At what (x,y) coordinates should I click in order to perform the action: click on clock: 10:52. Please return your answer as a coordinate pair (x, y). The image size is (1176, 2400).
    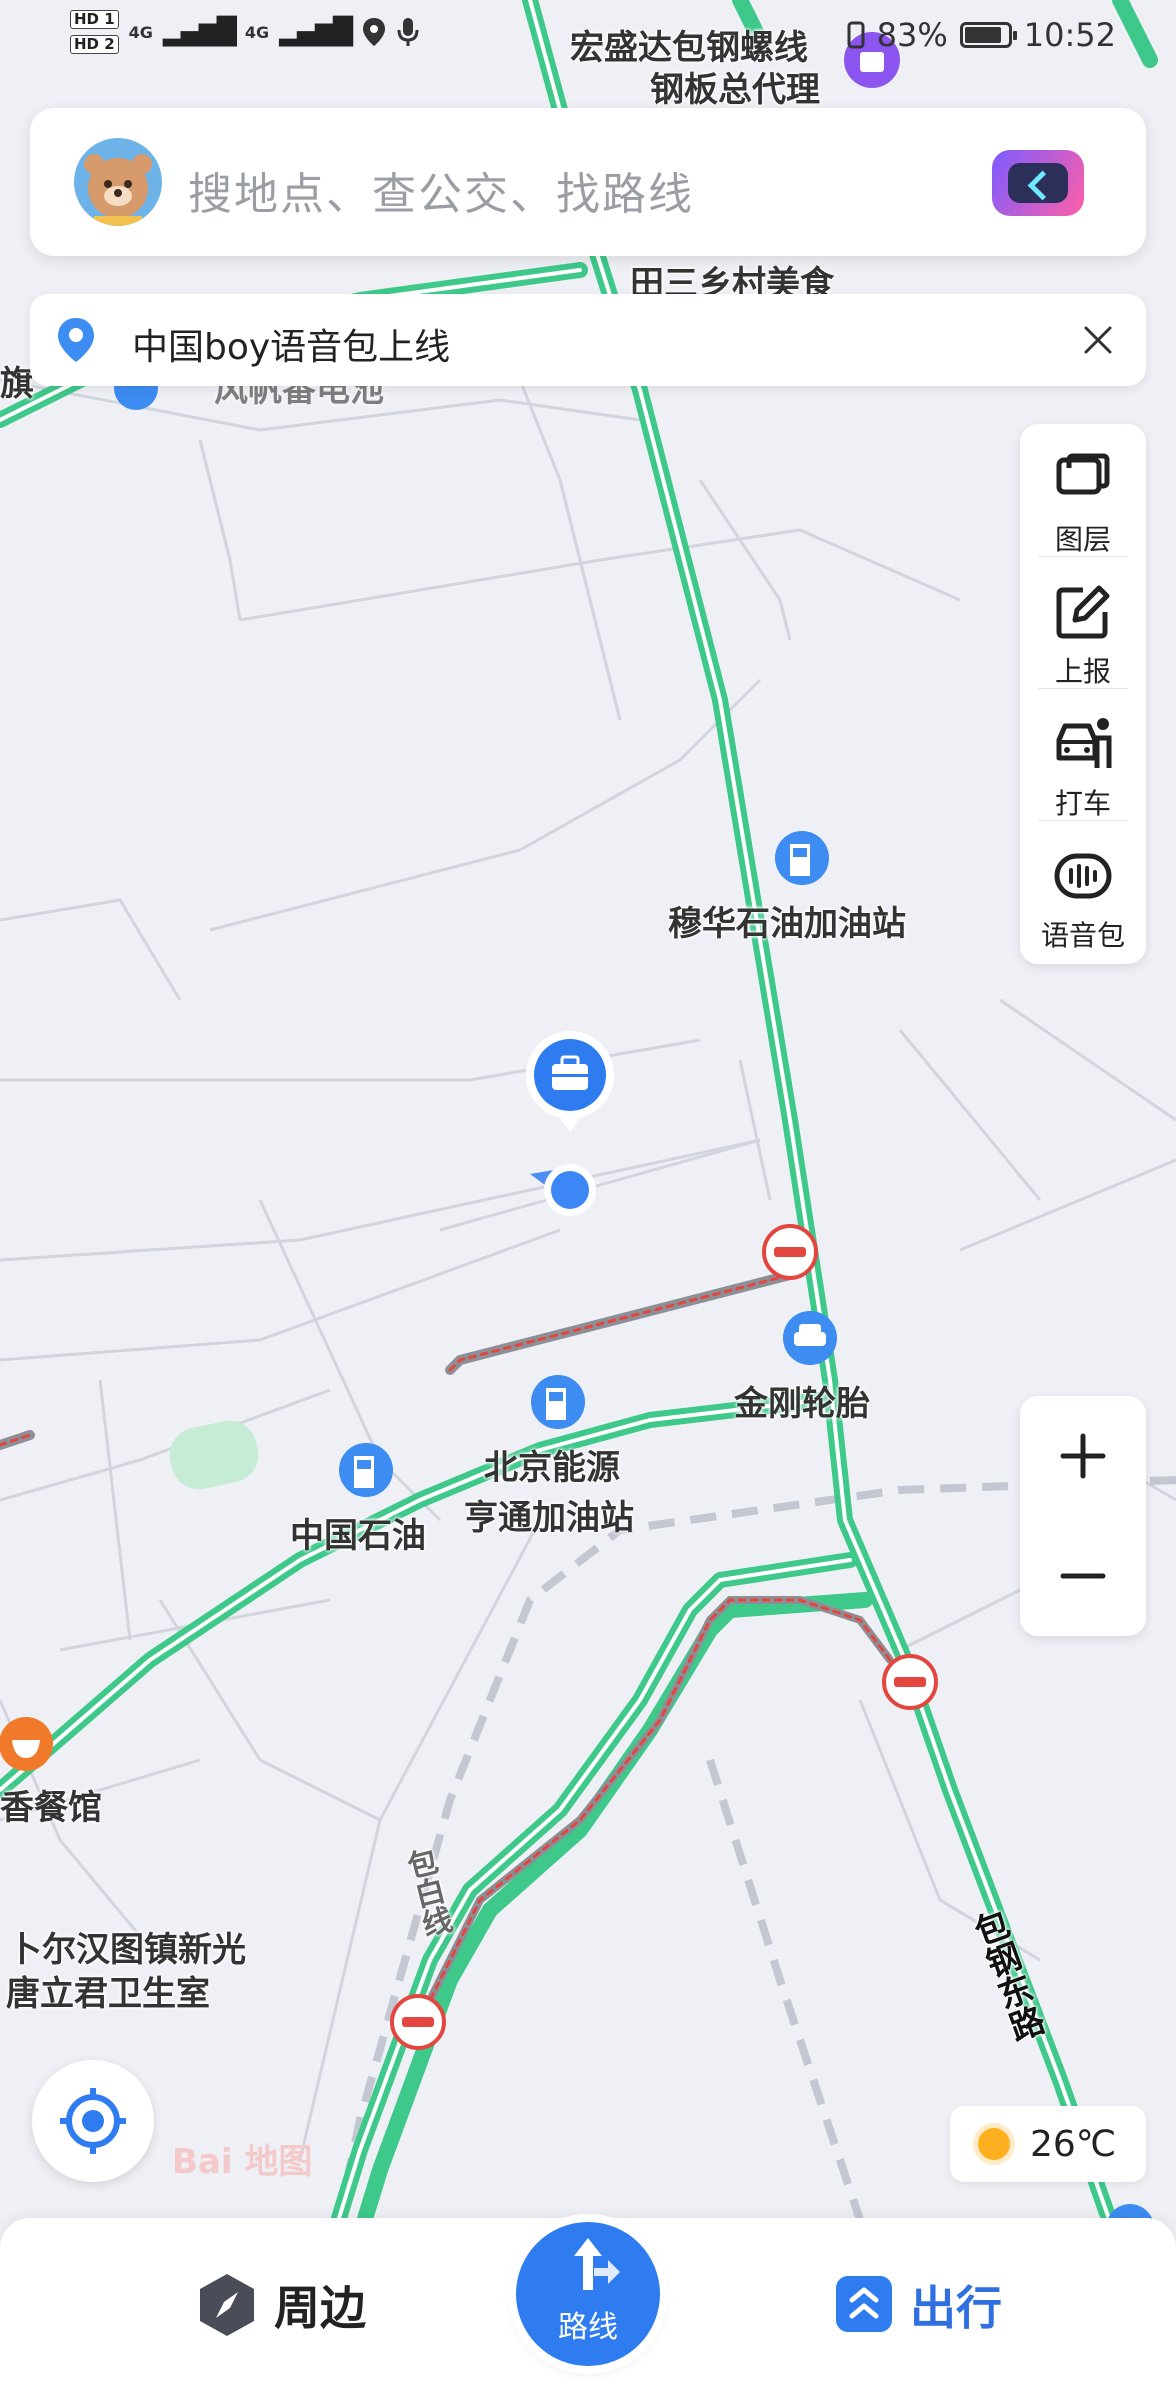
    Looking at the image, I should click on (1069, 35).